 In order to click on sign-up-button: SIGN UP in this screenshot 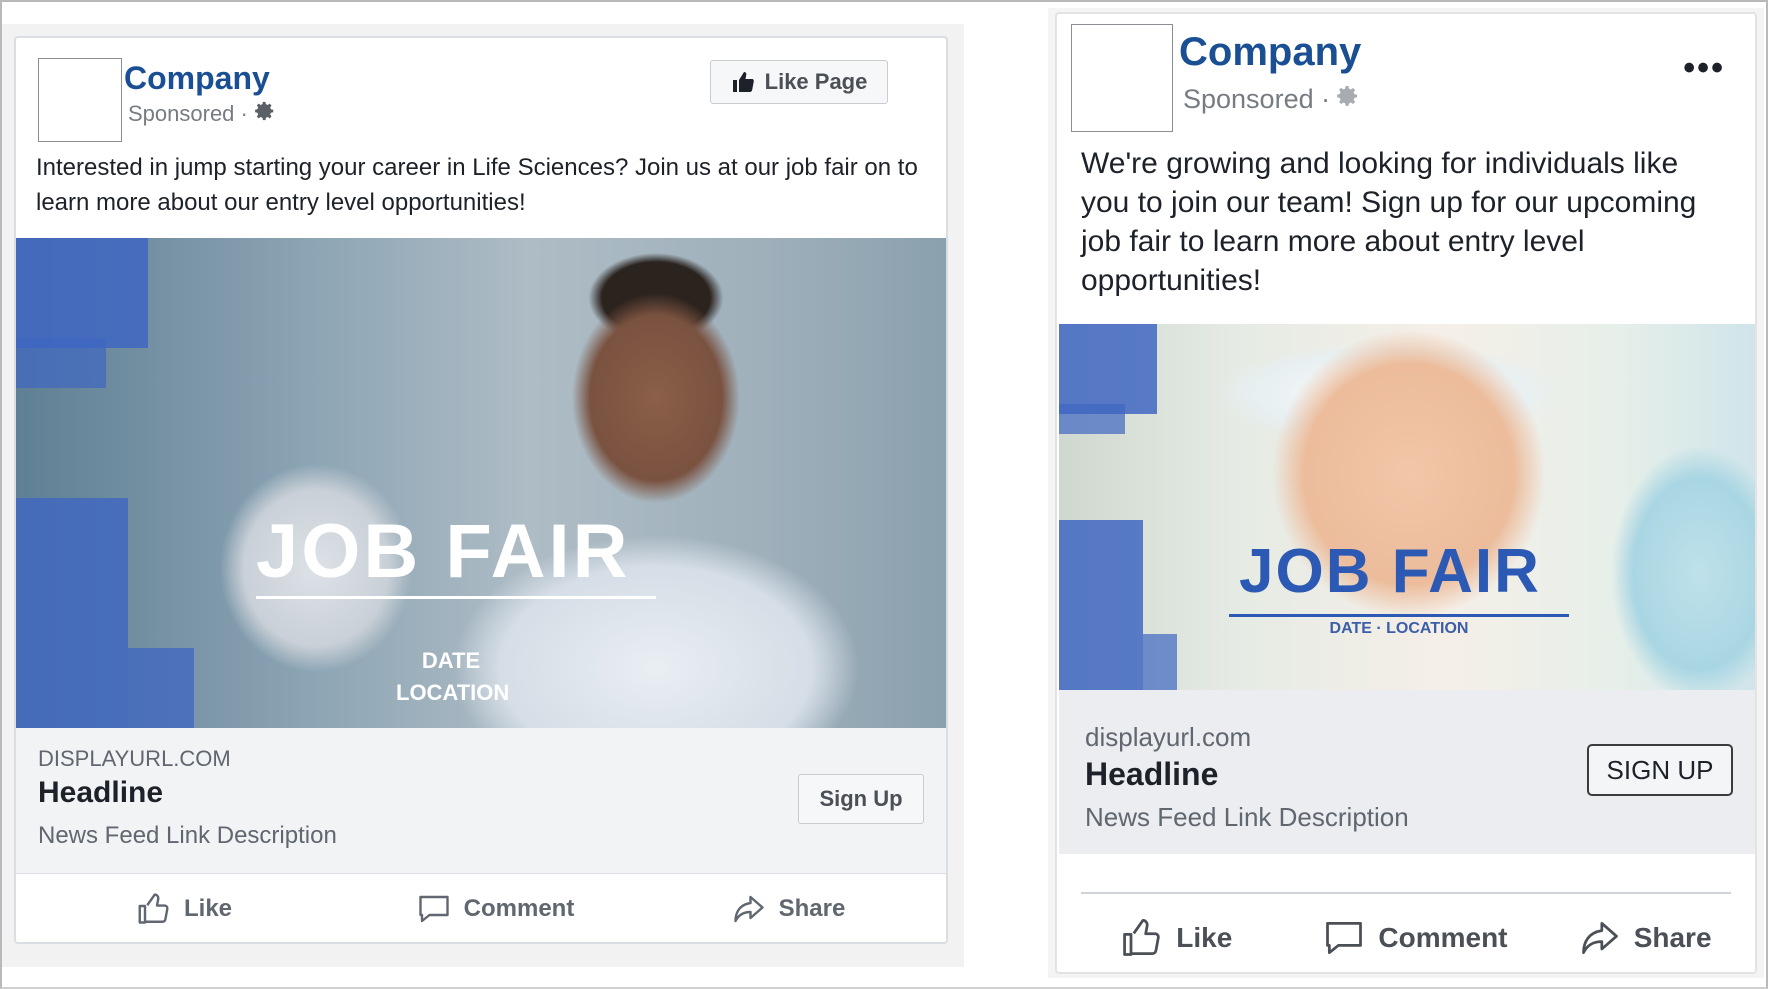, I will do `click(1660, 770)`.